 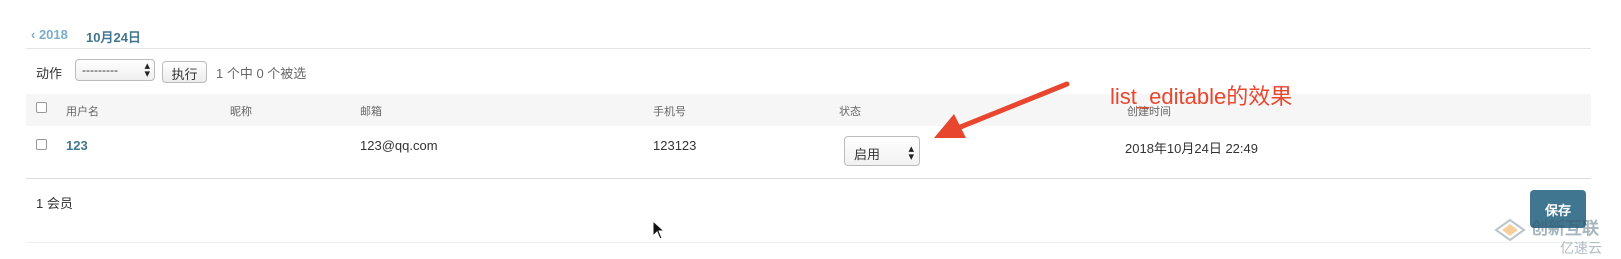 I want to click on email-cell: 123@qq.com, so click(x=399, y=145).